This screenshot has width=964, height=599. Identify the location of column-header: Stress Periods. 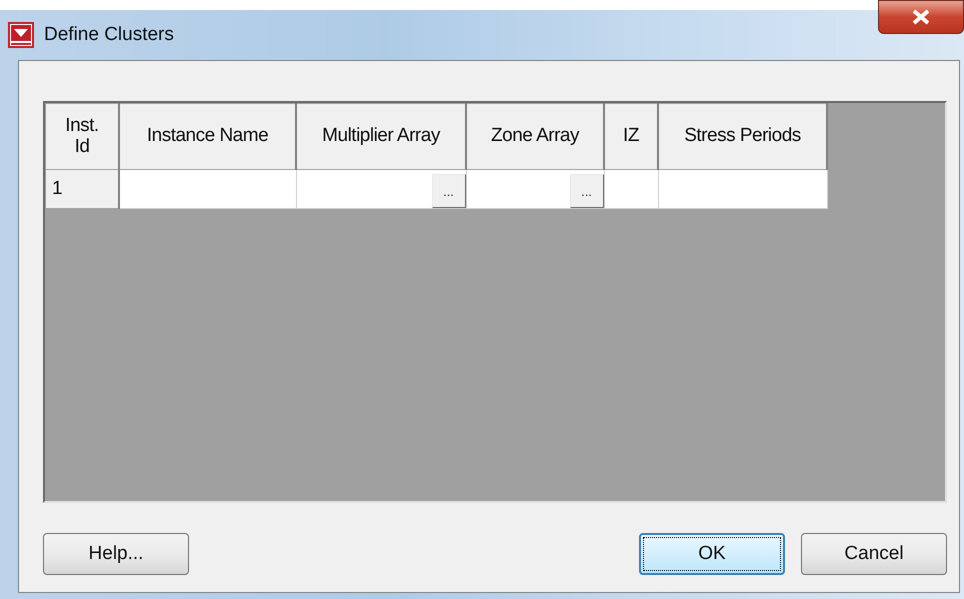
(742, 137).